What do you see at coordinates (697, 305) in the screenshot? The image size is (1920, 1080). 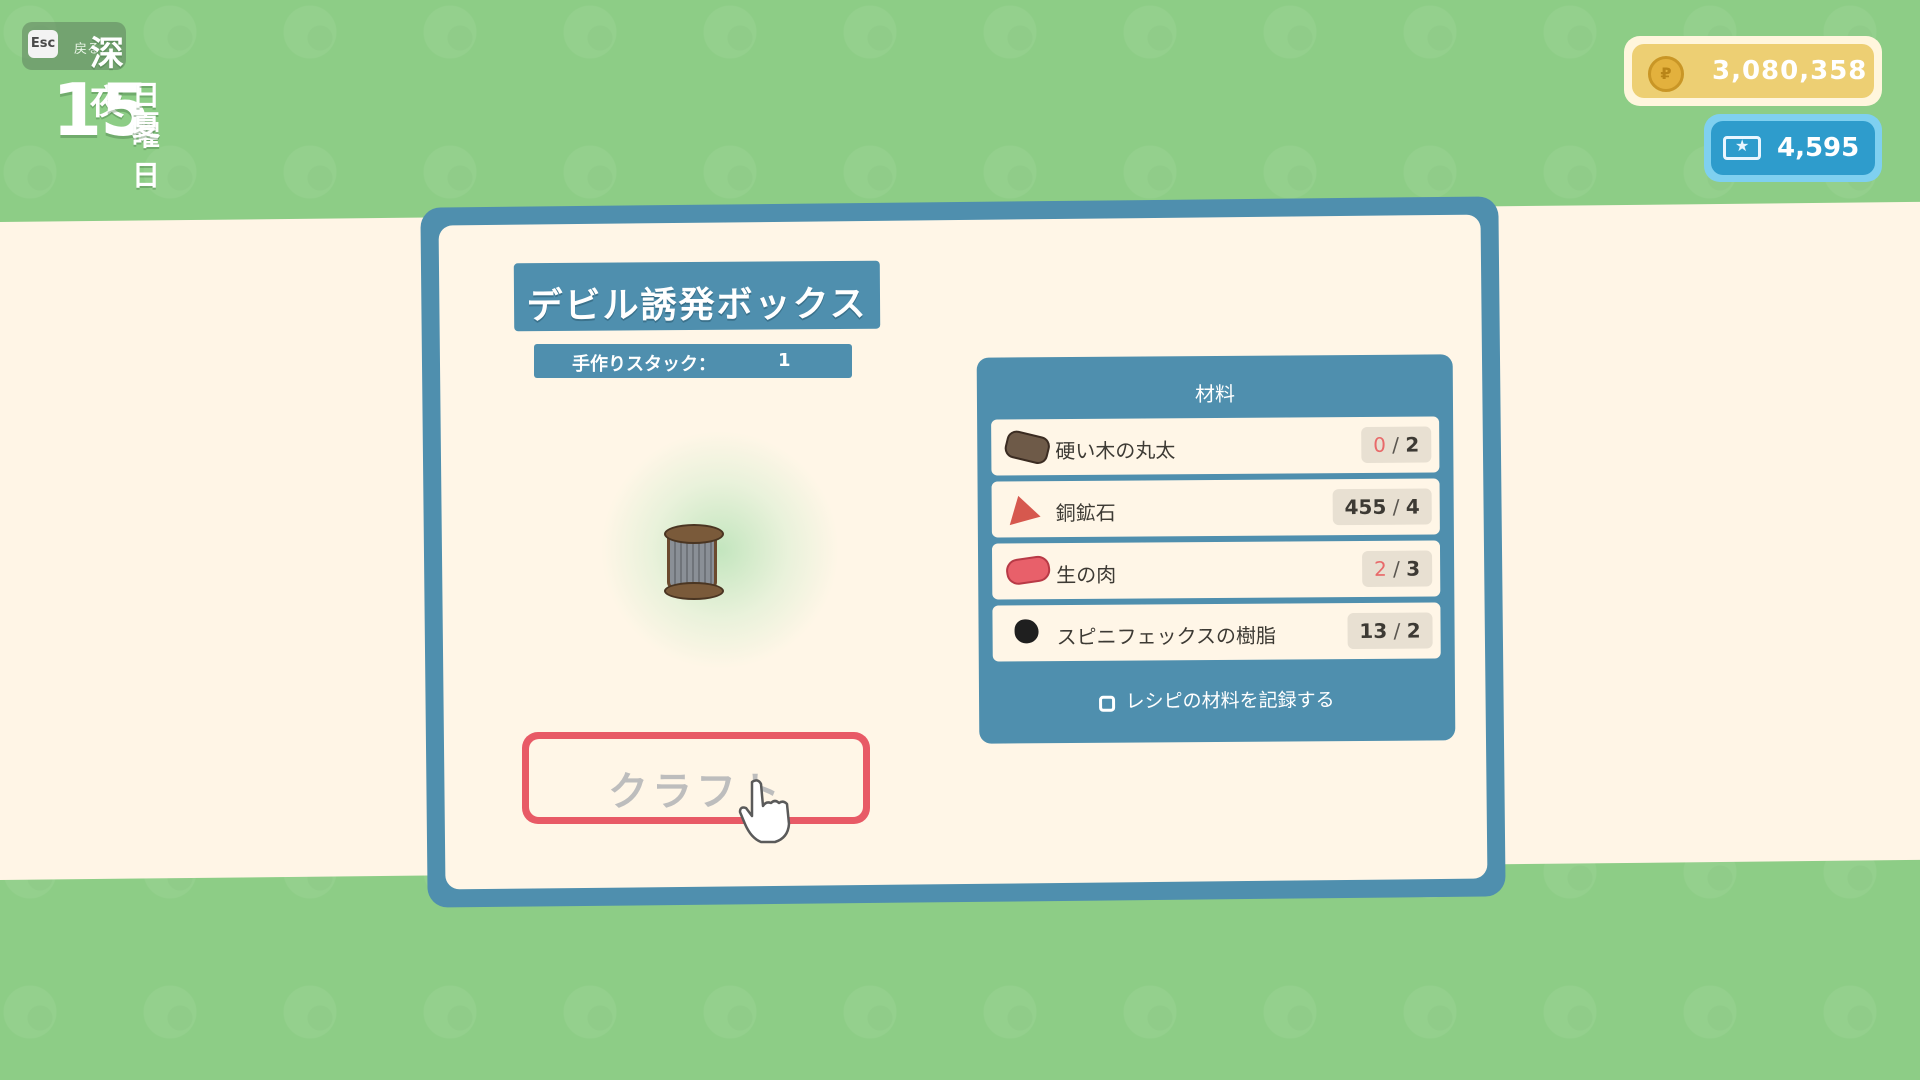 I see `recipe-title: デビル誘発ボックス` at bounding box center [697, 305].